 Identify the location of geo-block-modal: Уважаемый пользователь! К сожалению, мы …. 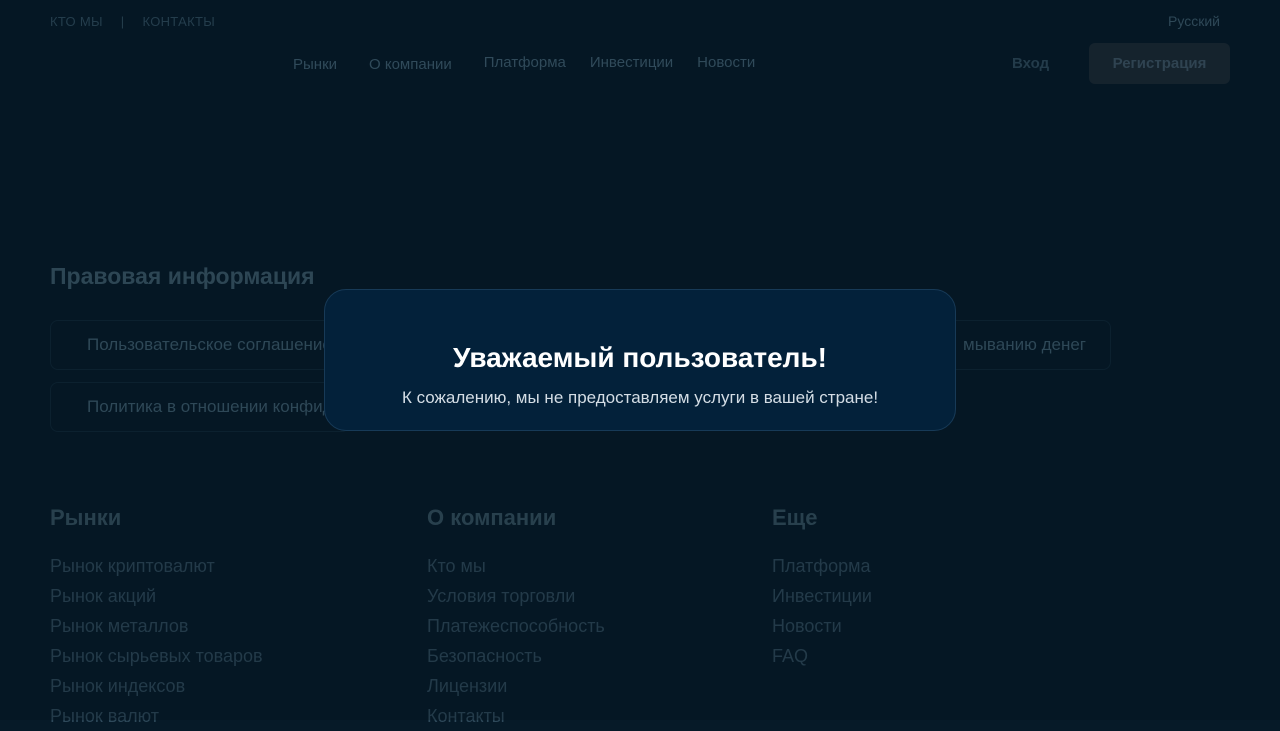
(640, 360).